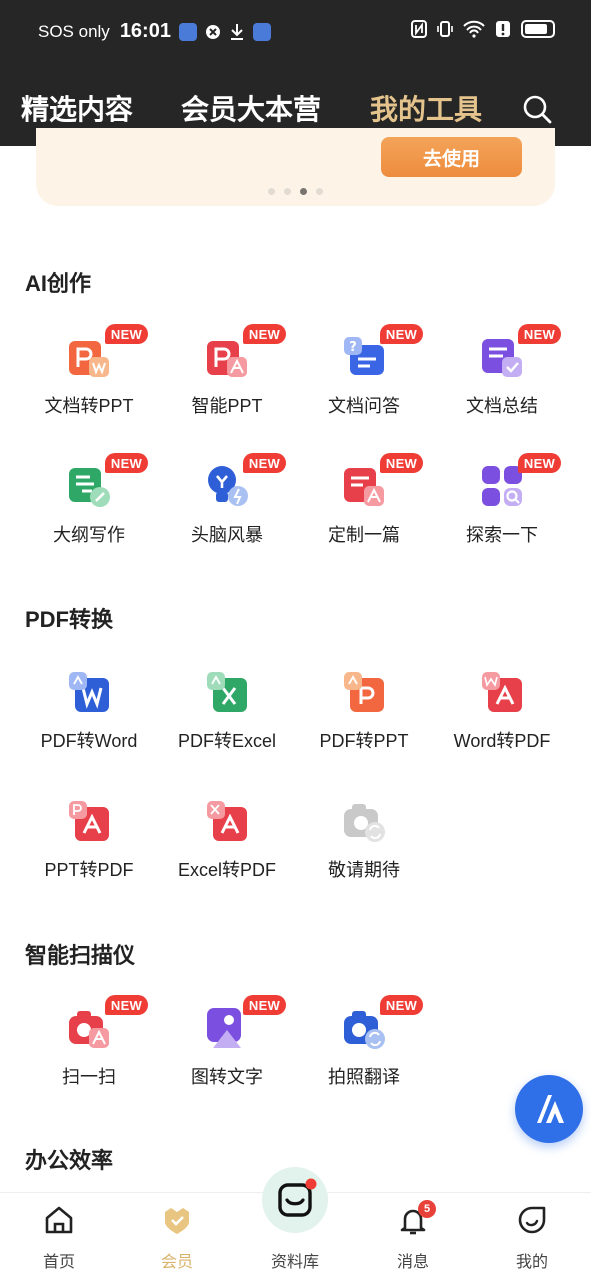  What do you see at coordinates (364, 823) in the screenshot?
I see `coming-soon-icon` at bounding box center [364, 823].